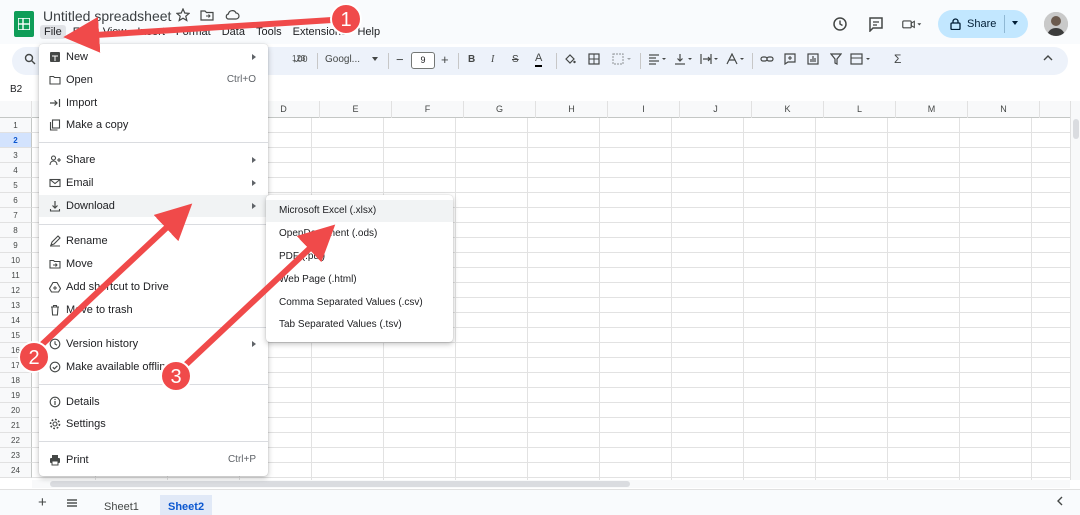 The image size is (1080, 515). I want to click on text-wrapping-icon, so click(710, 60).